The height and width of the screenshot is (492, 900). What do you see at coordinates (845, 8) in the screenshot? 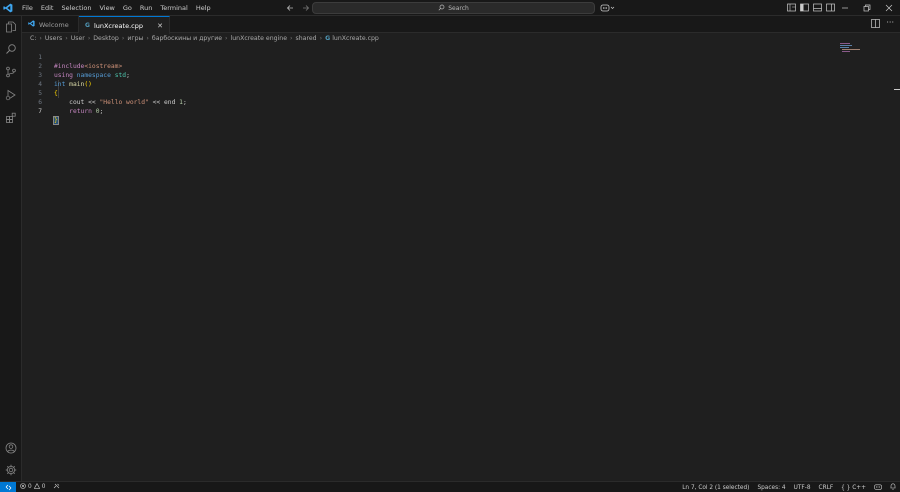
I see `minimize-icon` at bounding box center [845, 8].